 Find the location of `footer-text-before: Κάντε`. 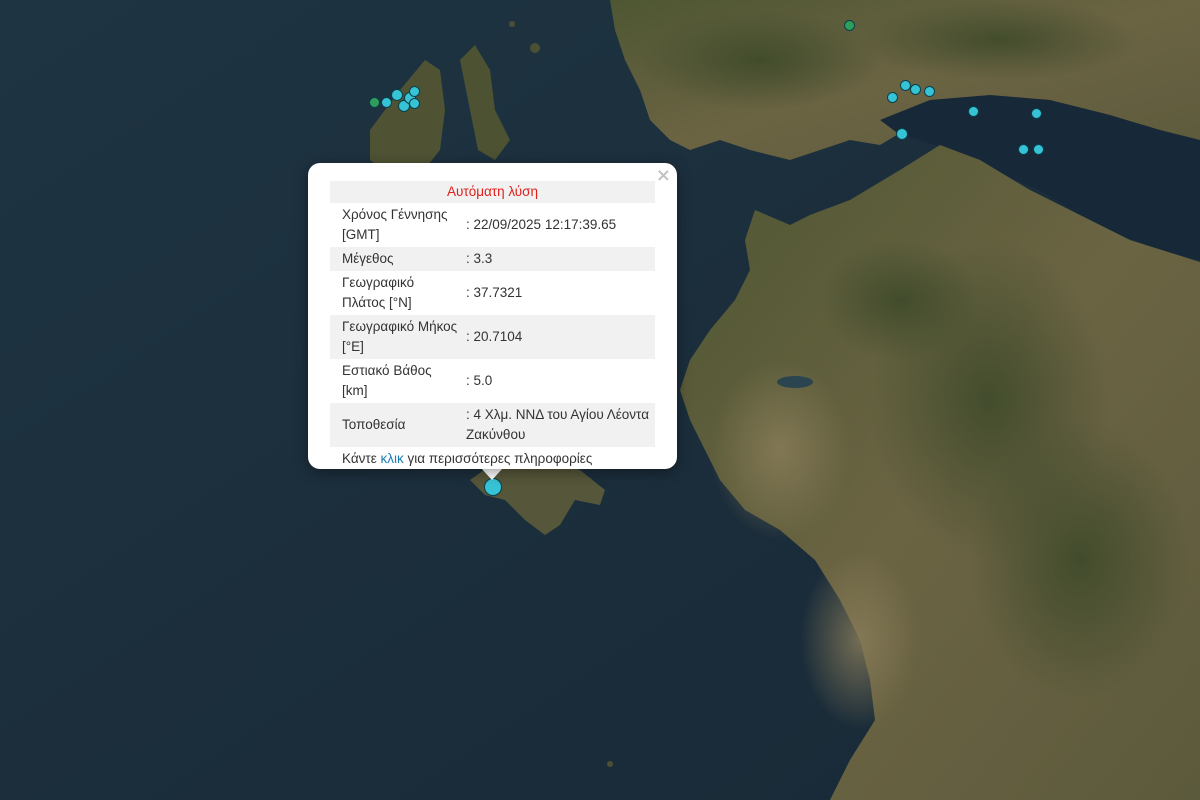

footer-text-before: Κάντε is located at coordinates (361, 458).